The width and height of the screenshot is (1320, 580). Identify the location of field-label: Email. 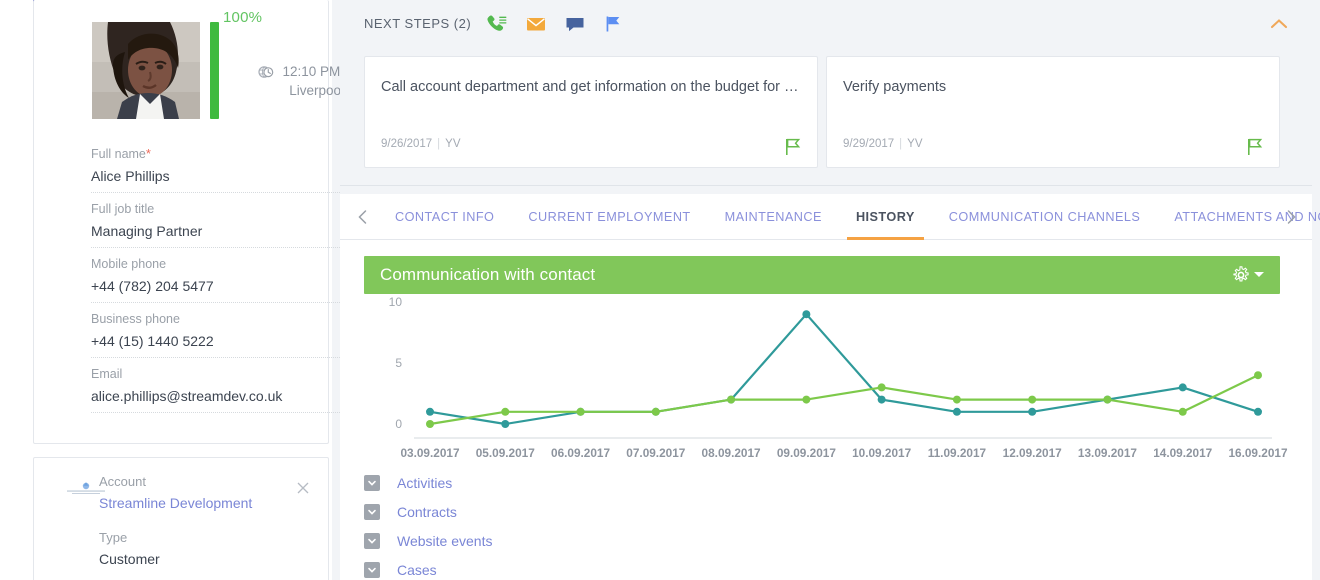
(107, 374).